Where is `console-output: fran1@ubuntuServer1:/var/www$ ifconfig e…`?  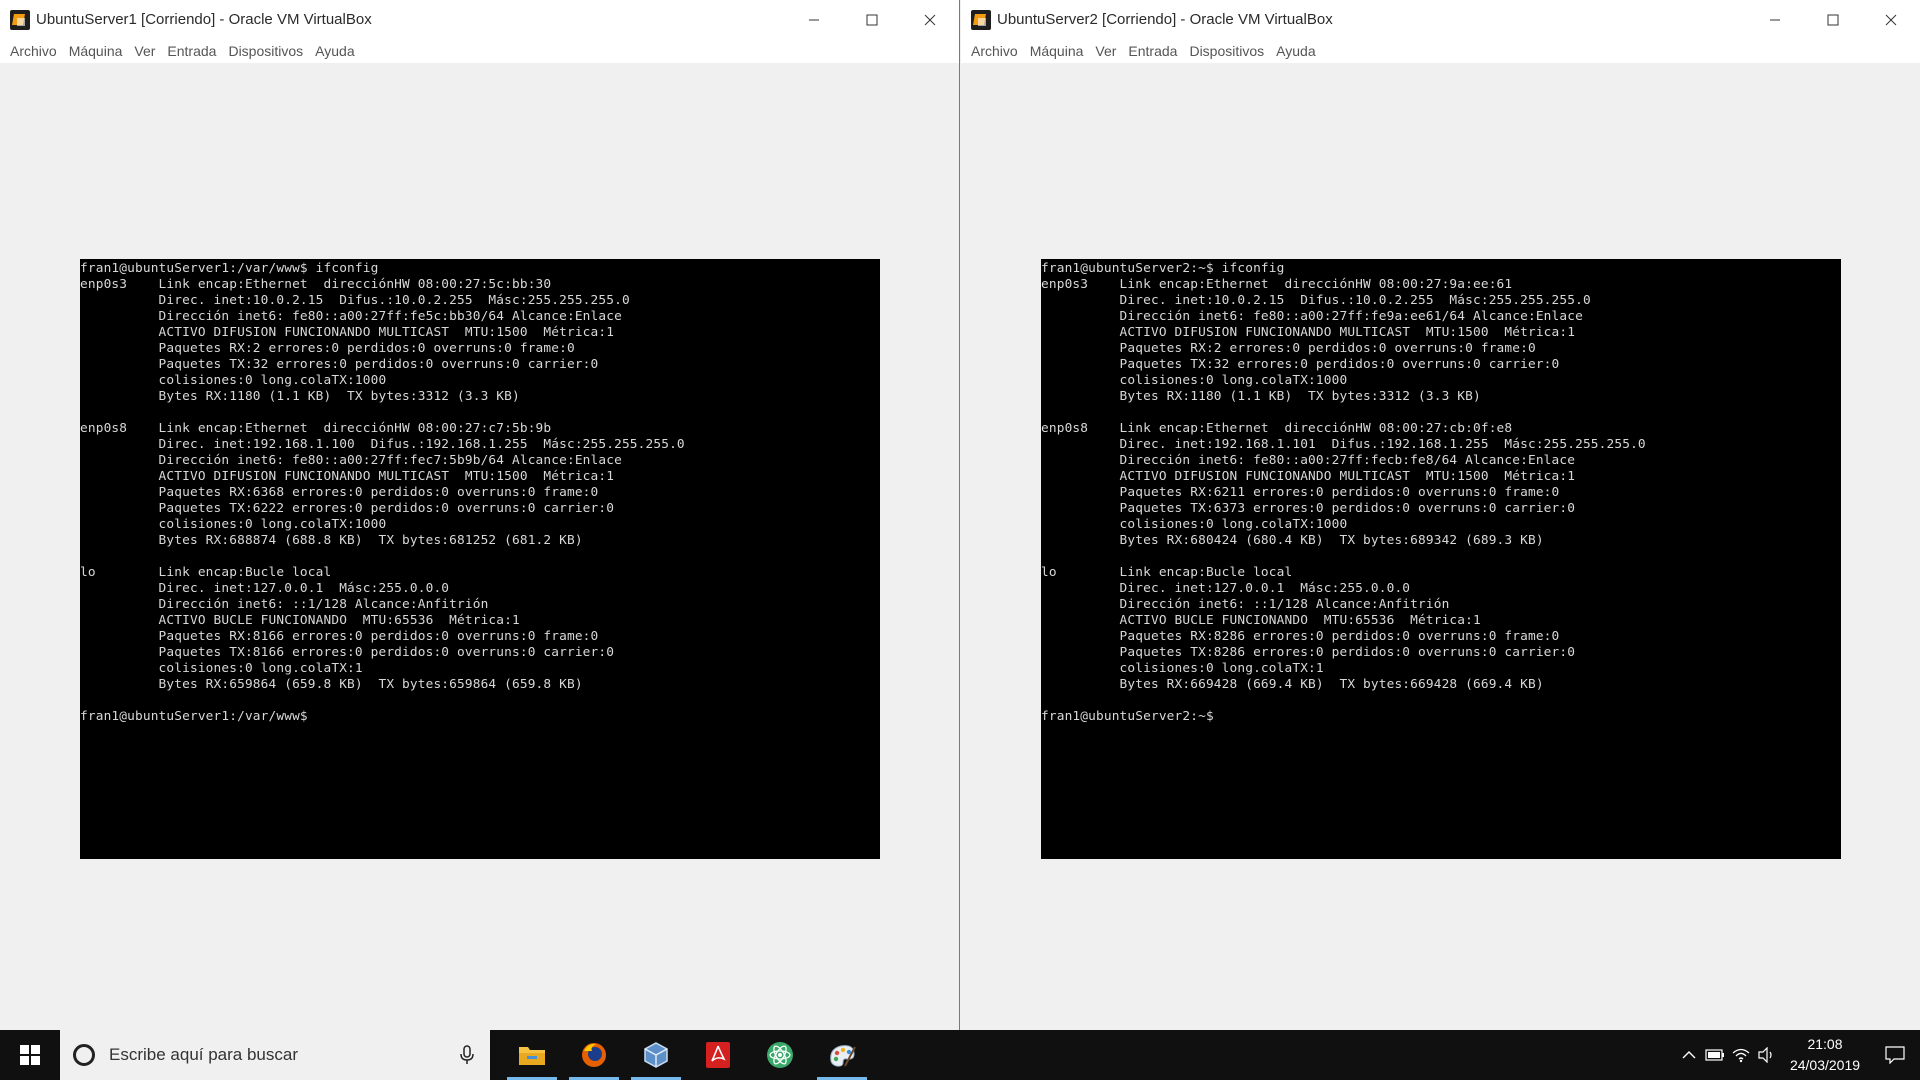
console-output: fran1@ubuntuServer1:/var/www$ ifconfig e… is located at coordinates (382, 492).